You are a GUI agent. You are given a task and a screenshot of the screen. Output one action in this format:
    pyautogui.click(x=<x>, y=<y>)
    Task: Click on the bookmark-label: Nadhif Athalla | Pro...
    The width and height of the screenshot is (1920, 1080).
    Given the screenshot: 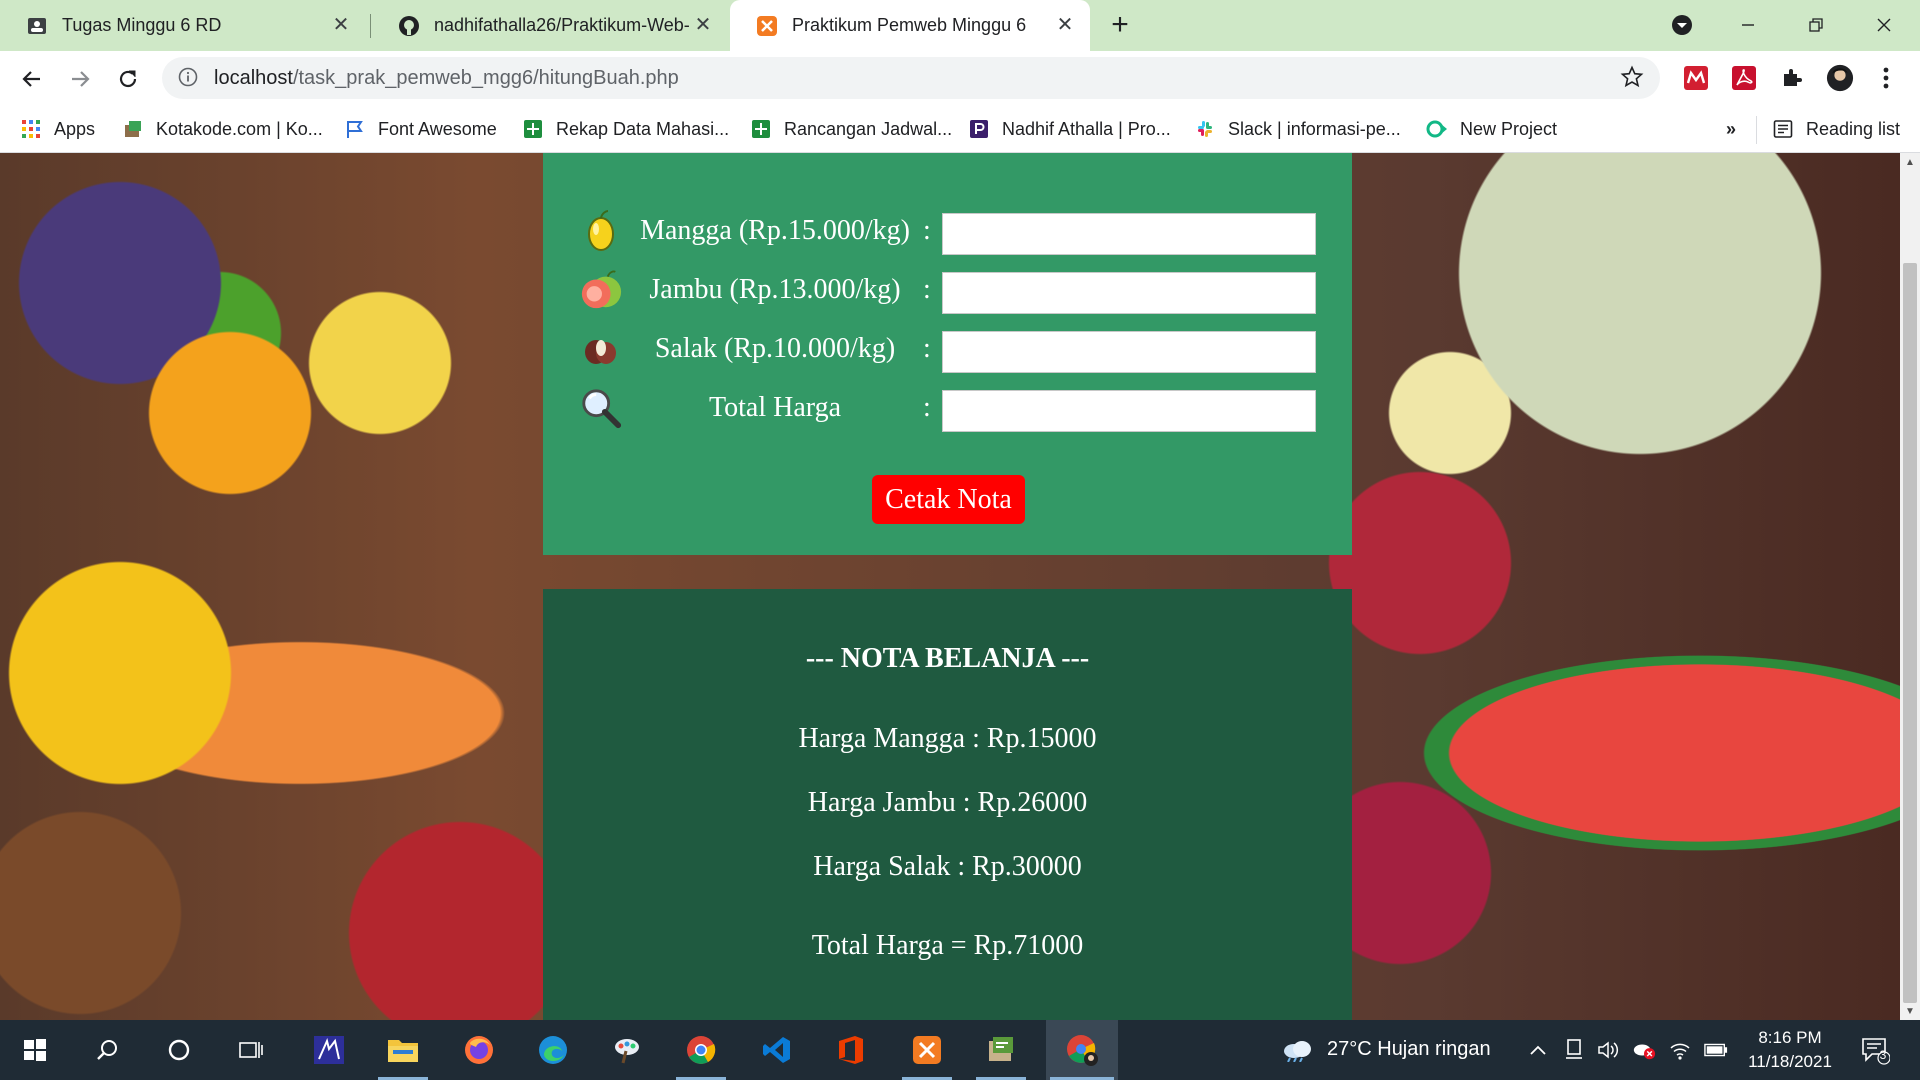 What is the action you would take?
    pyautogui.click(x=1086, y=128)
    